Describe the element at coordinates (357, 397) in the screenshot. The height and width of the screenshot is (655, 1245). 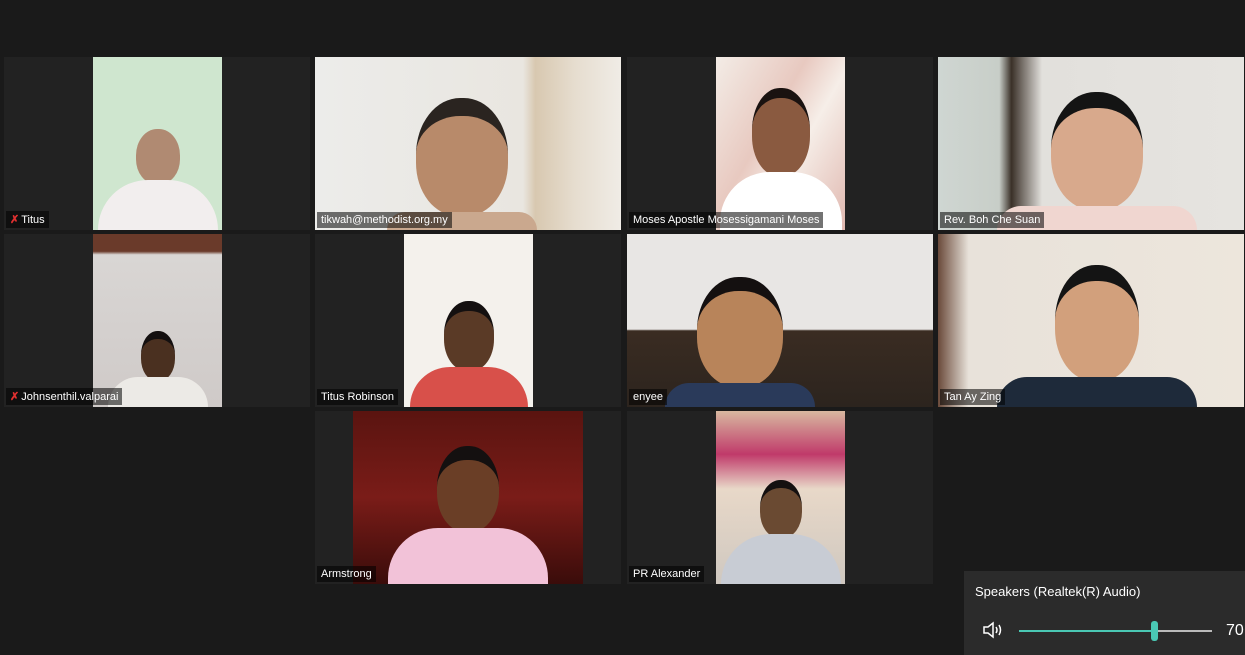
I see `participant-name-label: Titus Robinson` at that location.